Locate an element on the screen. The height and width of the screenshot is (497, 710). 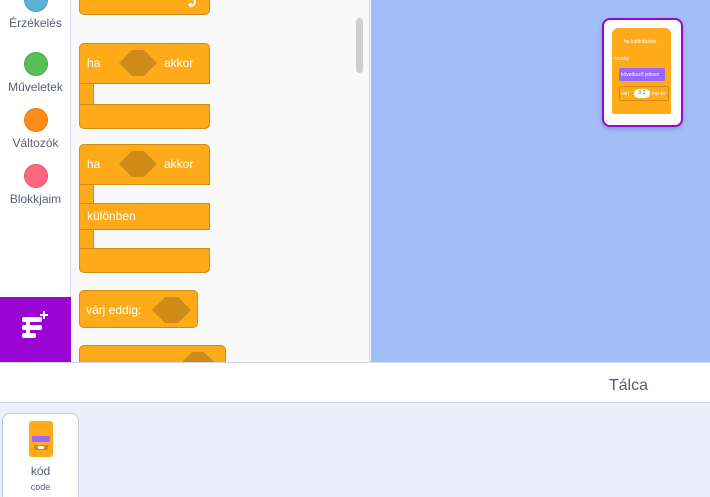
palette-scrollbar is located at coordinates (359, 45).